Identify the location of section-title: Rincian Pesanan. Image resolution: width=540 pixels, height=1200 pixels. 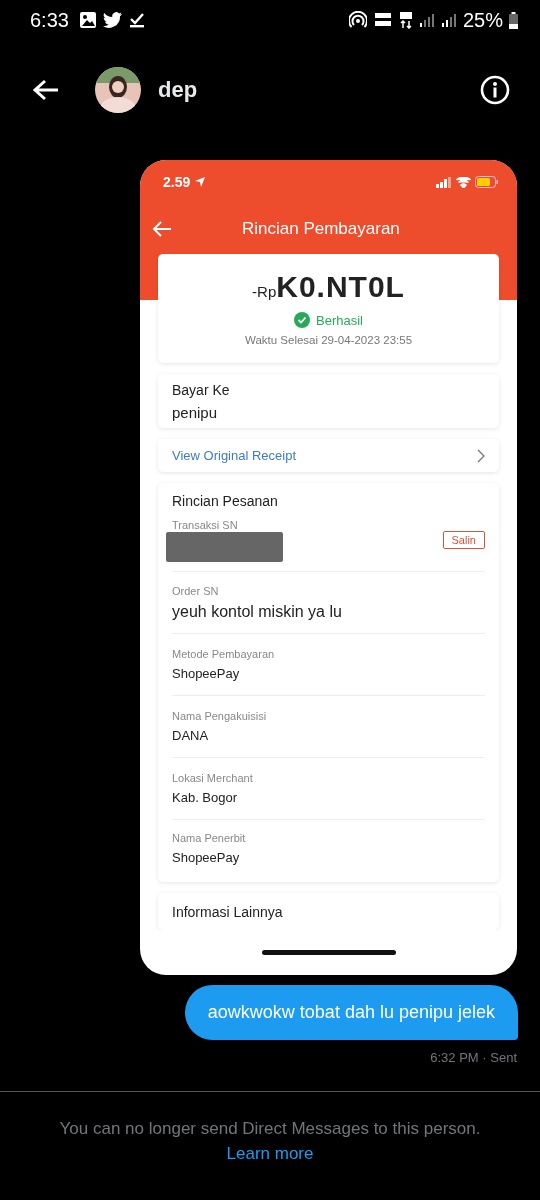
(225, 501).